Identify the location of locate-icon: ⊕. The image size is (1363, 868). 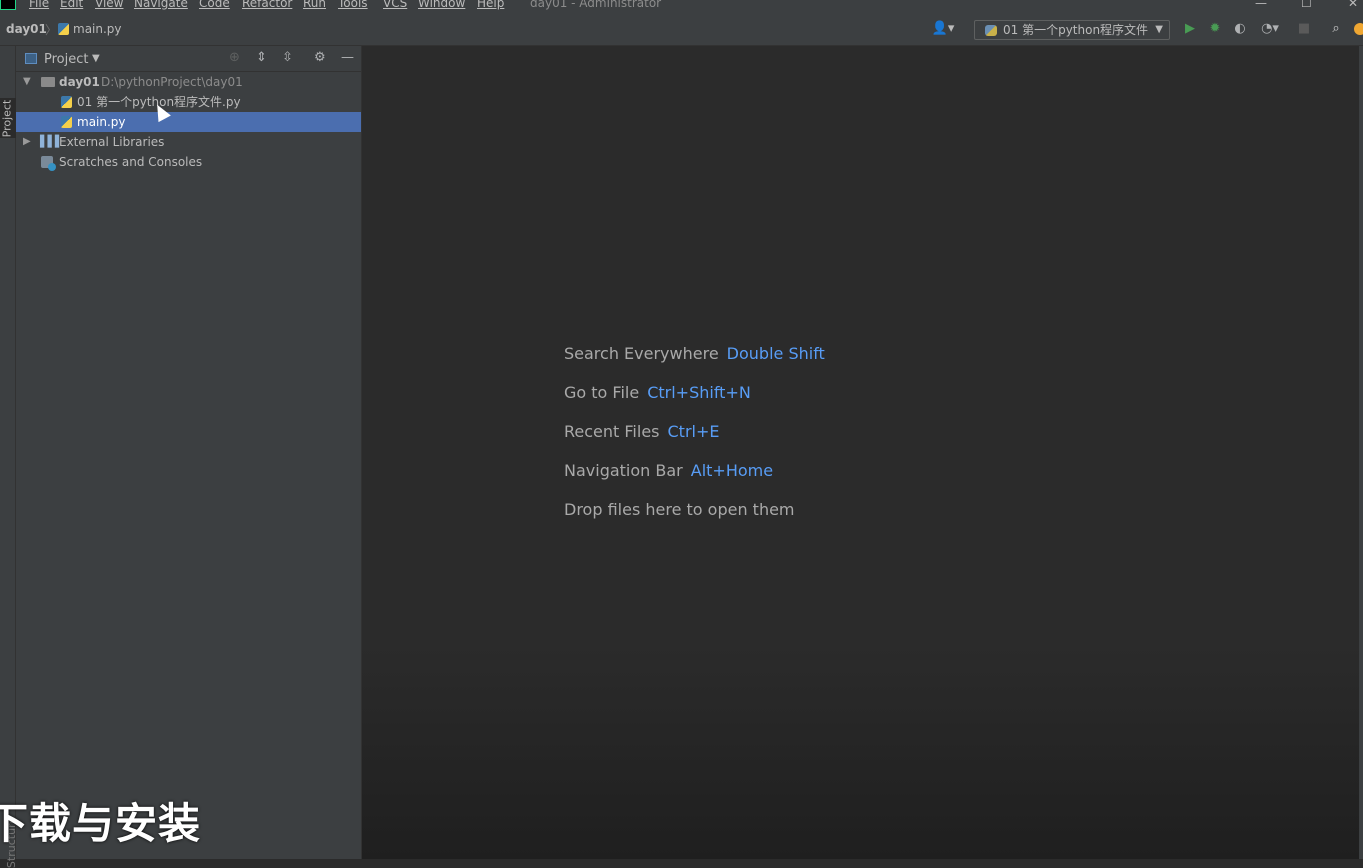
(234, 57).